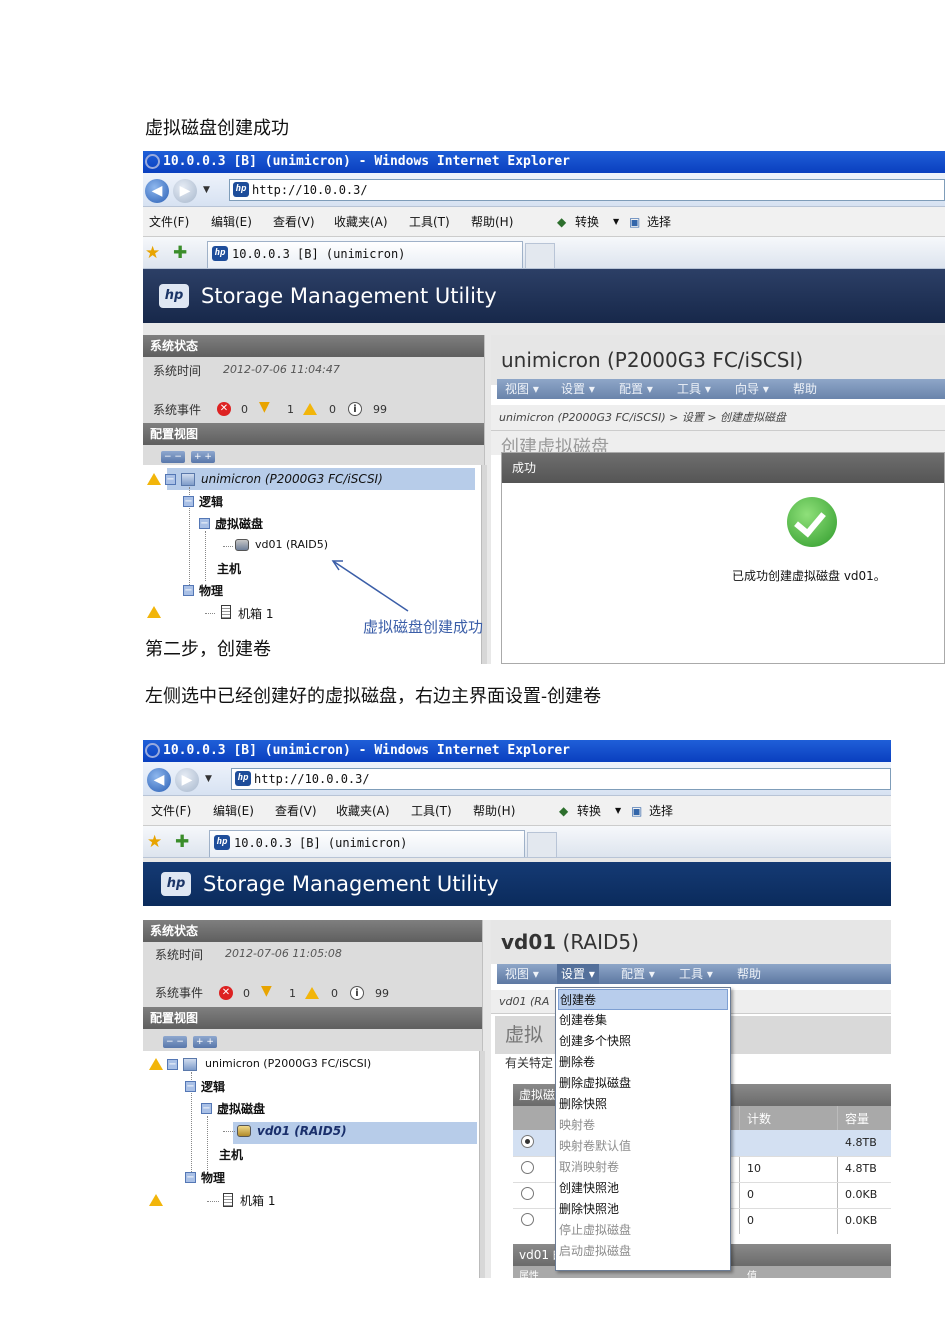  I want to click on success-dialog: 成功 已成功创建虚拟磁盘 vd01。, so click(723, 558).